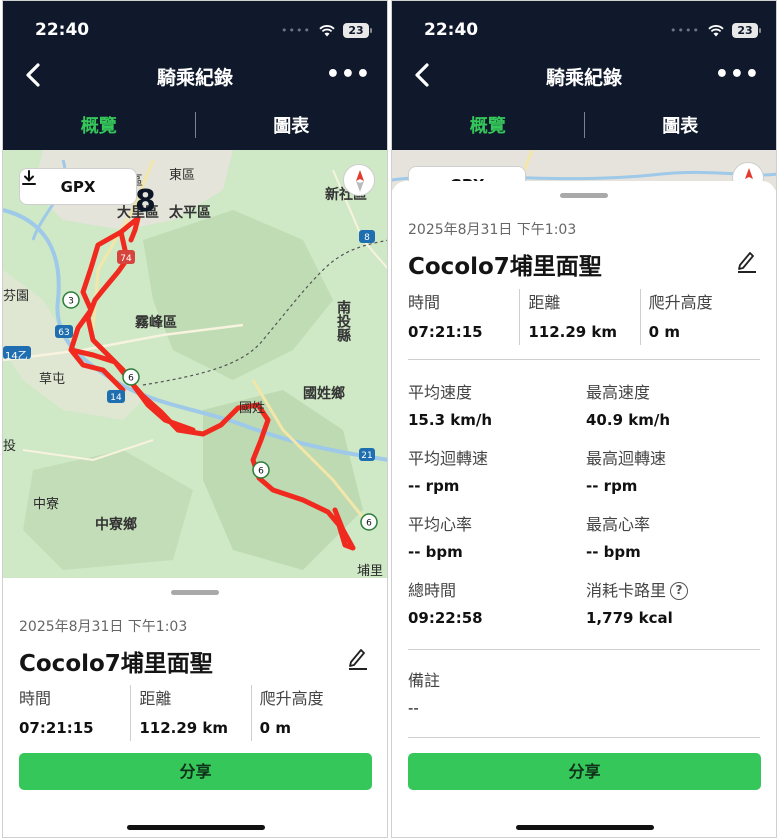 Image resolution: width=780 pixels, height=838 pixels. Describe the element at coordinates (16, 296) in the screenshot. I see `map-label-fenyuan: 芬園` at that location.